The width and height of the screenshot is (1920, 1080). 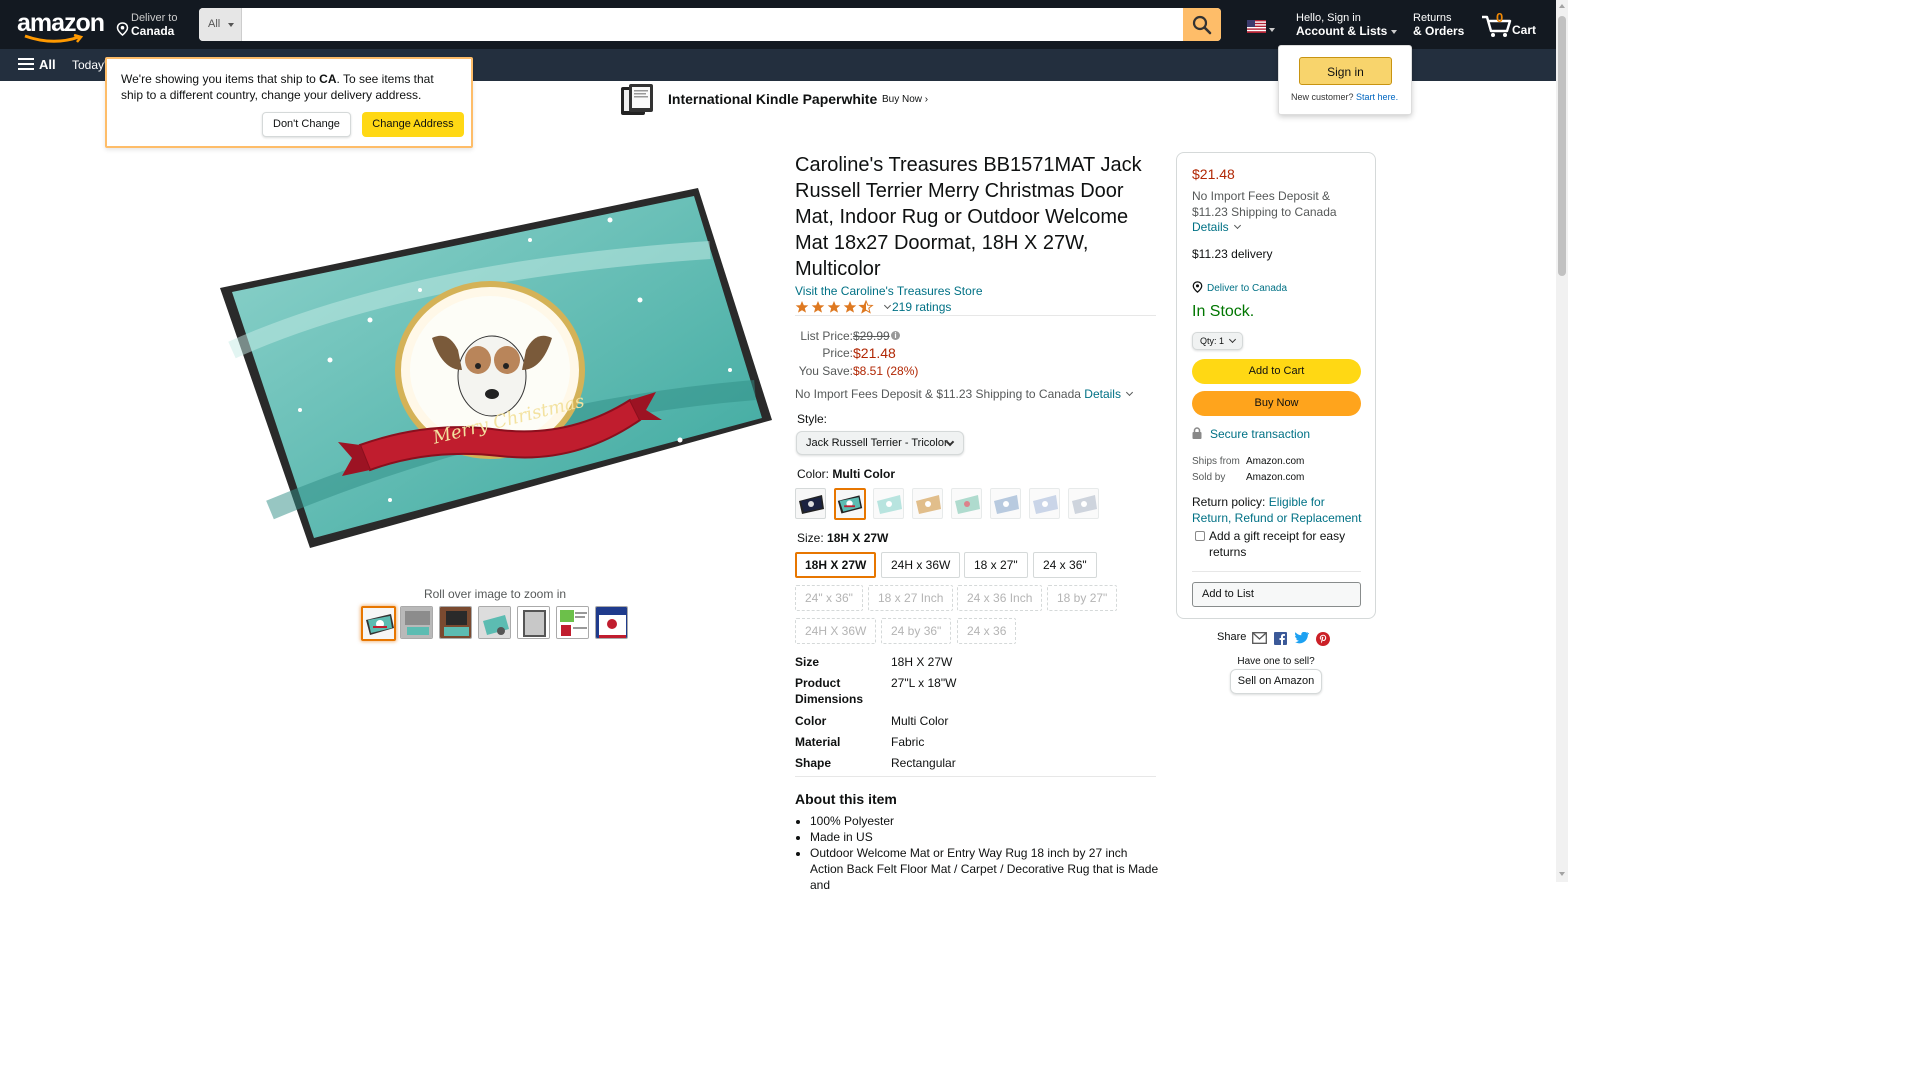 What do you see at coordinates (1232, 254) in the screenshot?
I see `buybox-delivery: $11.23 delivery` at bounding box center [1232, 254].